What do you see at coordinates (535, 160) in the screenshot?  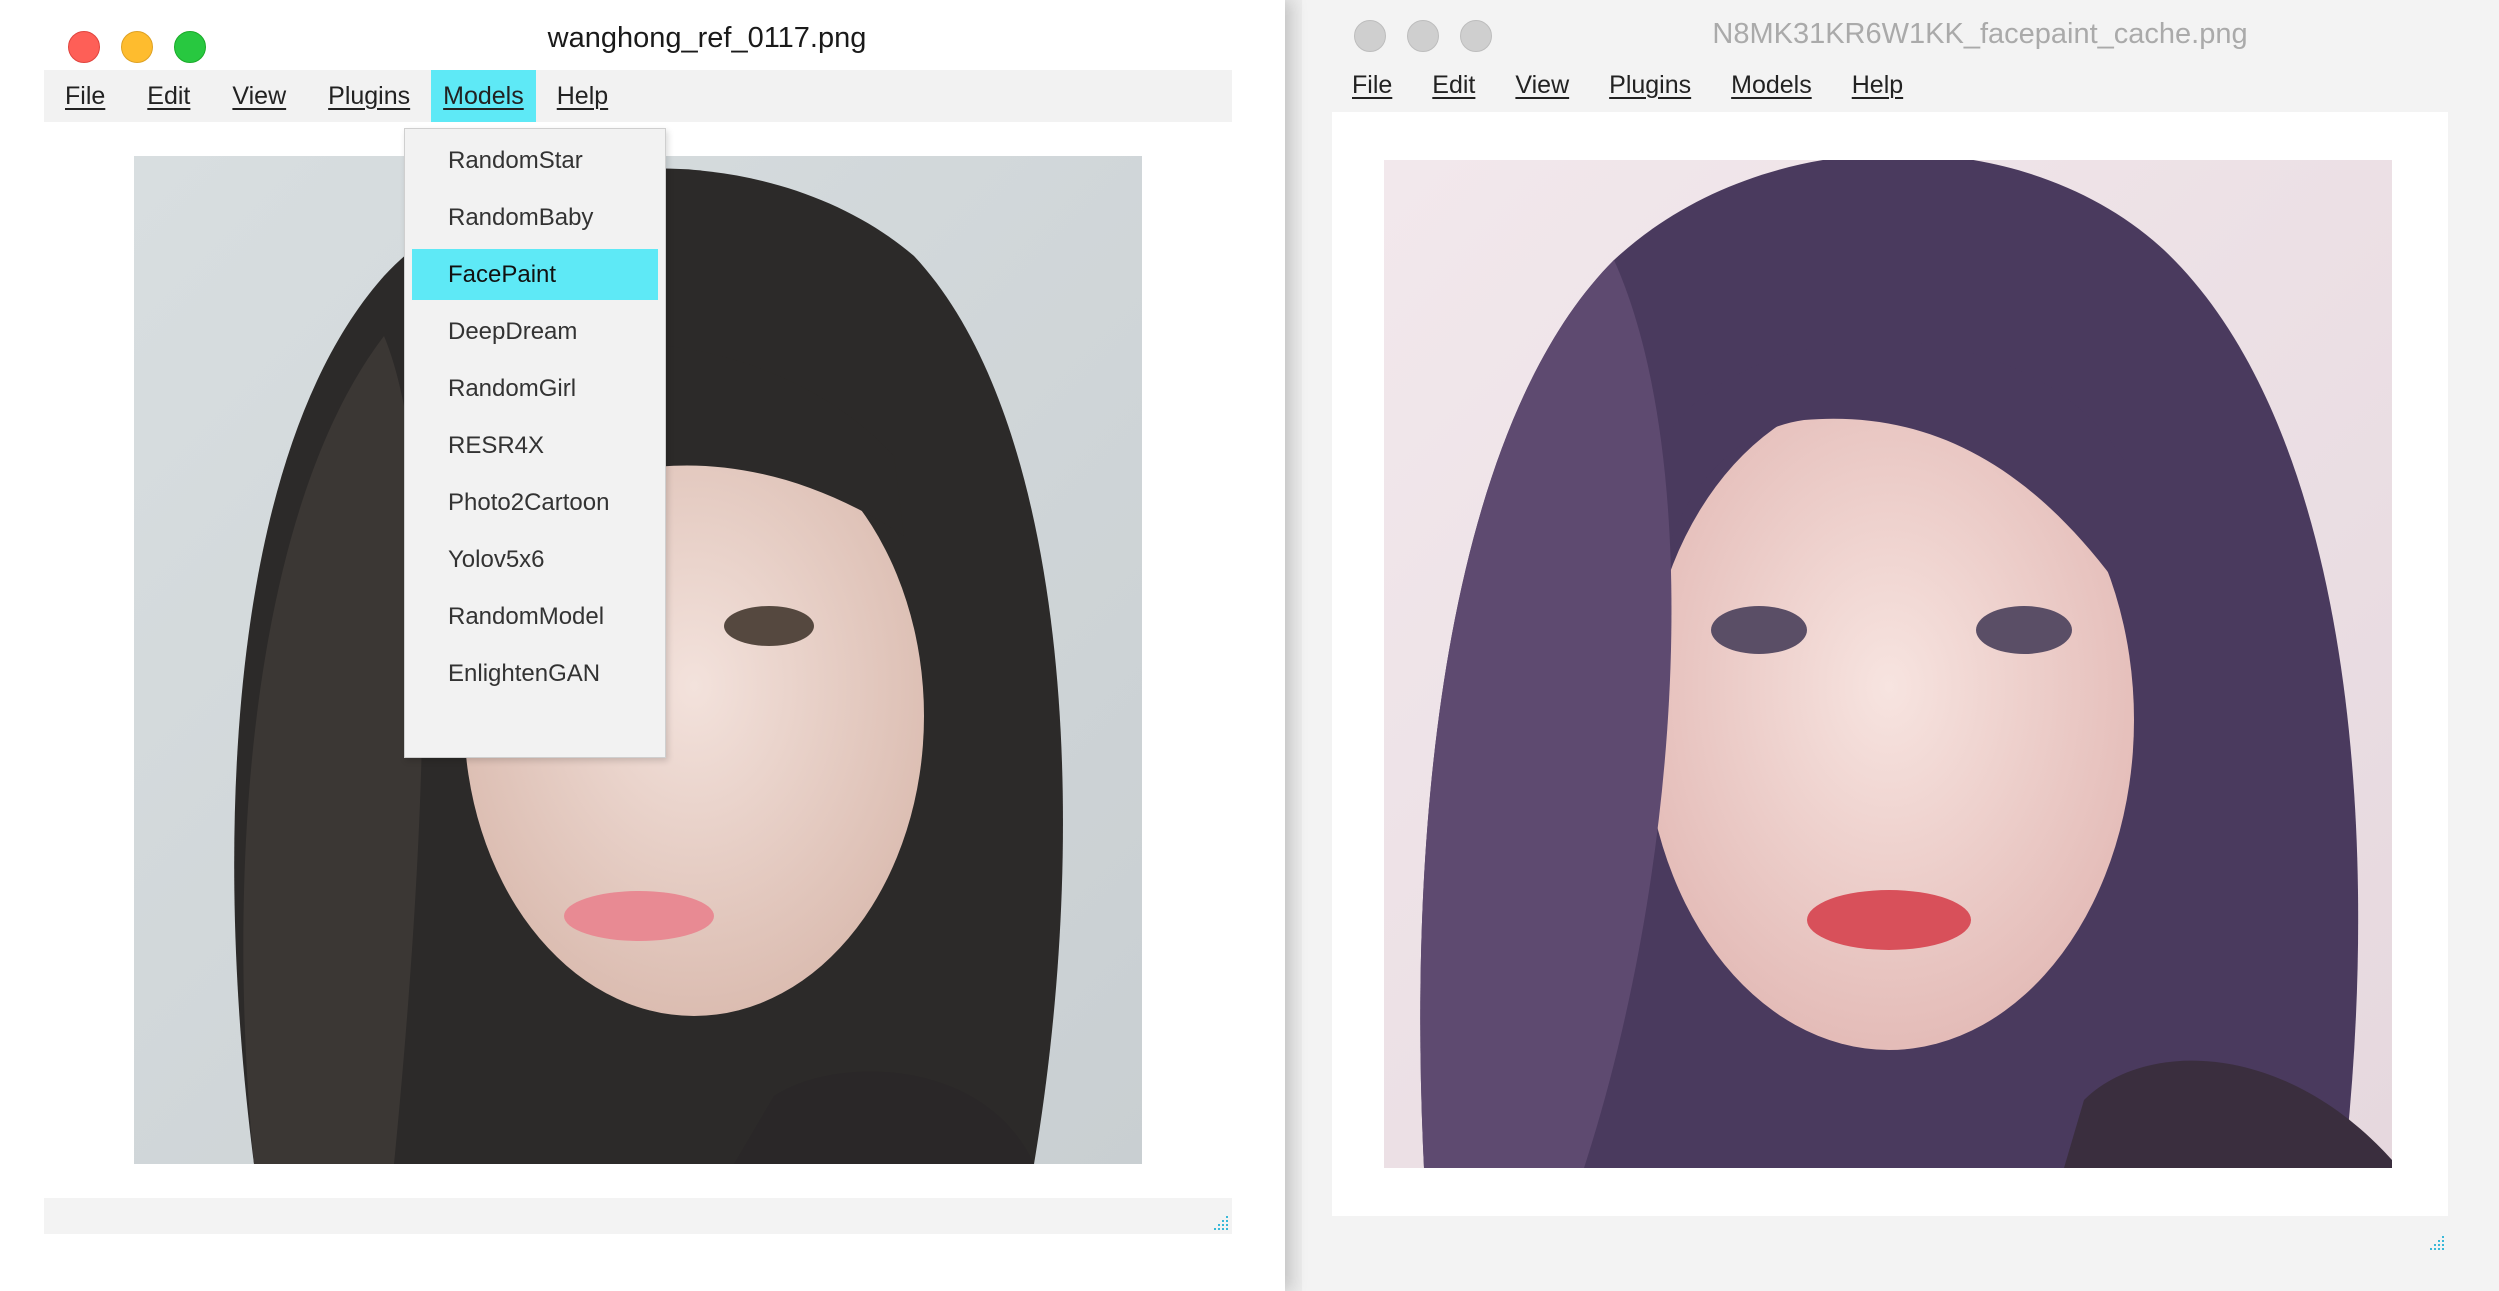 I see `models-item-randomstar: RandomStar` at bounding box center [535, 160].